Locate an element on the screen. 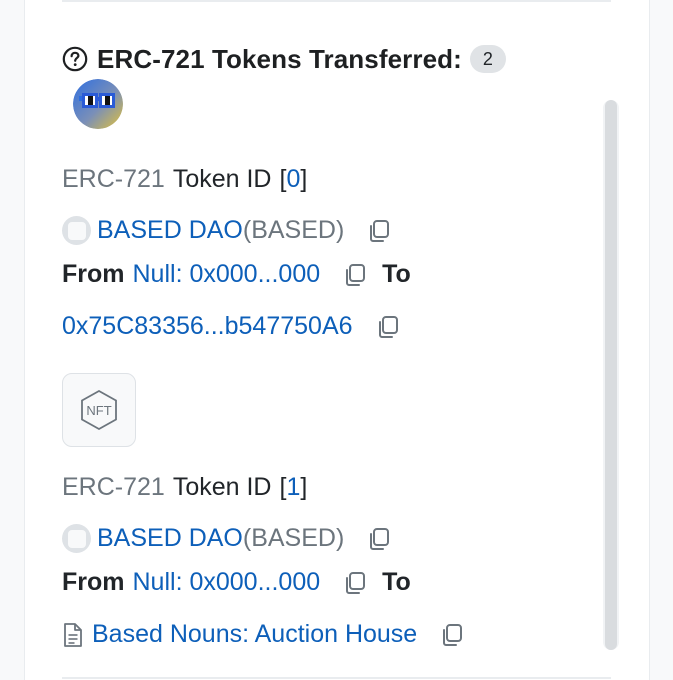  nft-placeholder-image: NFT is located at coordinates (99, 410).